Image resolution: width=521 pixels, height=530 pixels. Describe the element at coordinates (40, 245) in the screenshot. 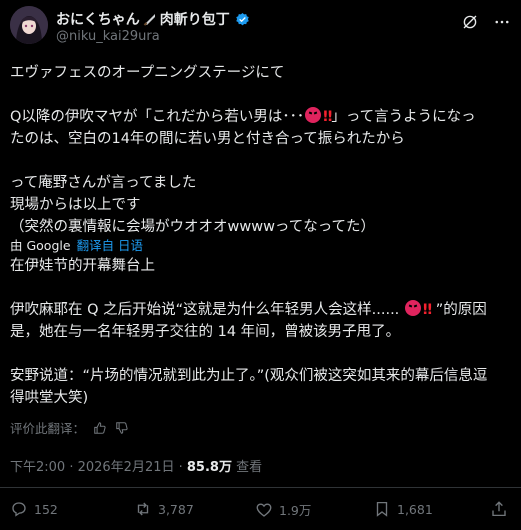

I see `translation-by: 由 Google` at that location.